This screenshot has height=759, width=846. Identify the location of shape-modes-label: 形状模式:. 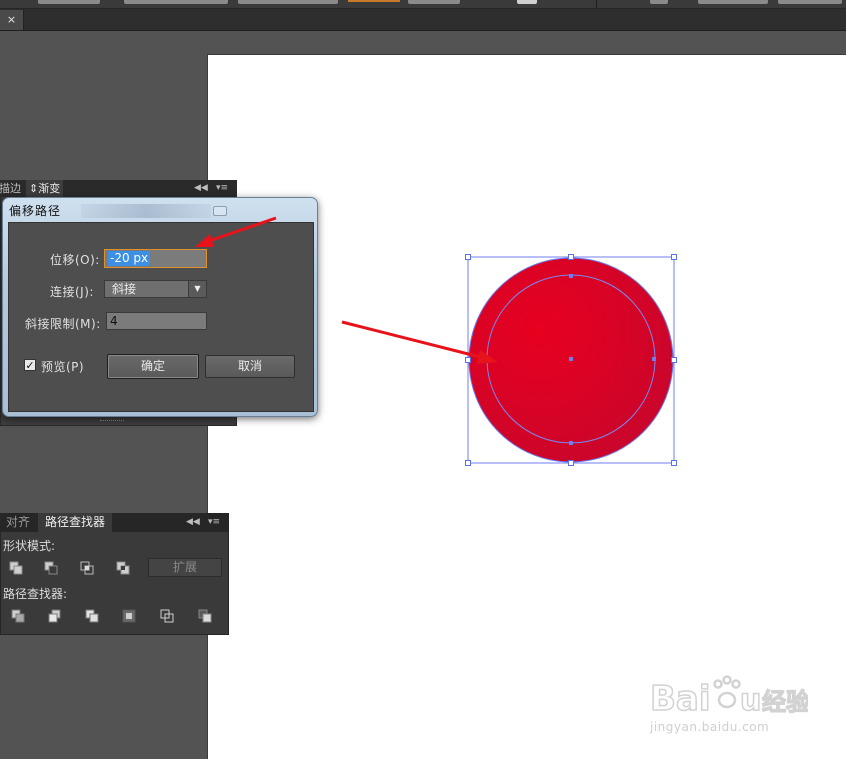
(29, 546).